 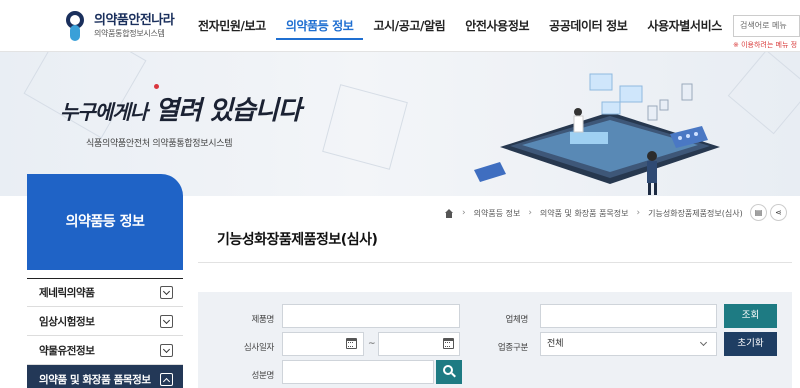 What do you see at coordinates (262, 376) in the screenshot?
I see `ingredient-label: 성분명` at bounding box center [262, 376].